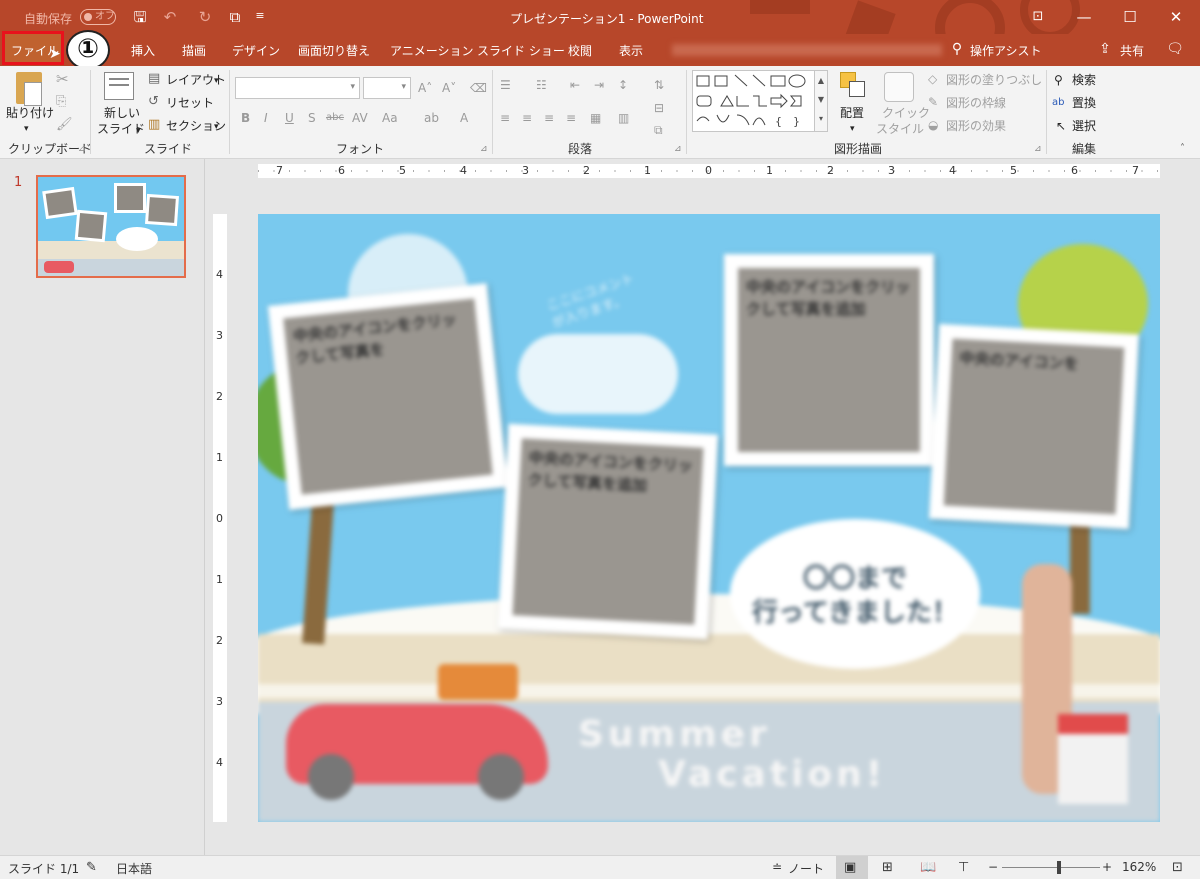 This screenshot has width=1200, height=879. Describe the element at coordinates (631, 50) in the screenshot. I see `tab-view: 表示` at that location.